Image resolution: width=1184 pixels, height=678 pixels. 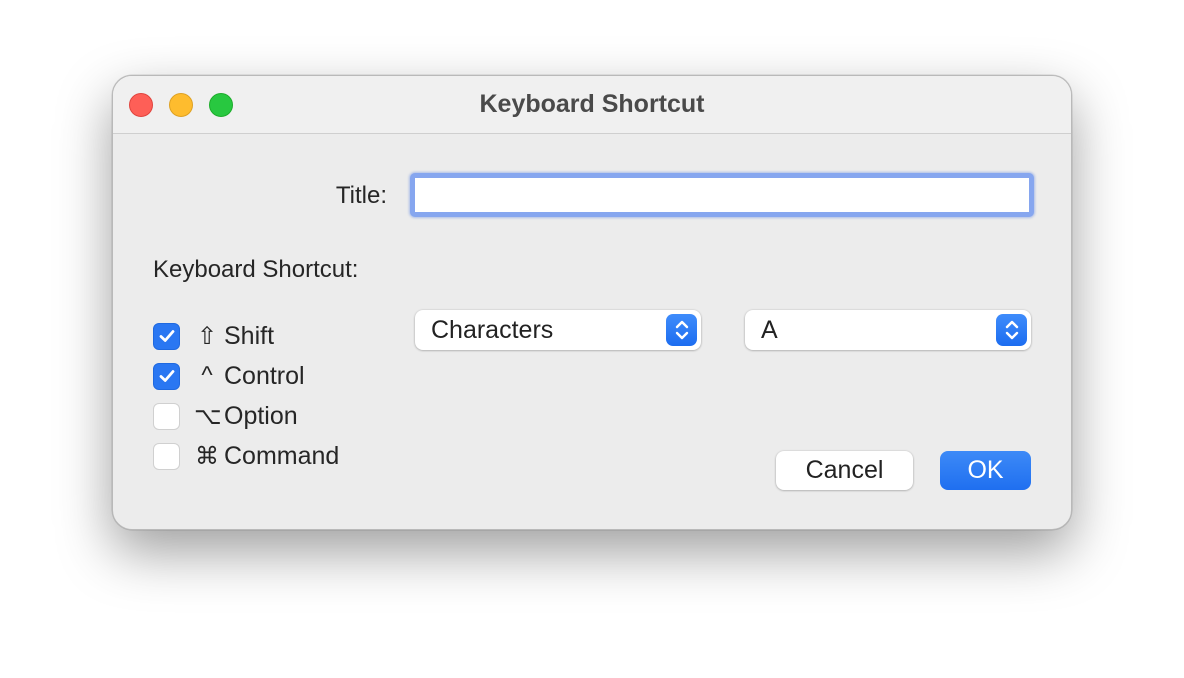 I want to click on shift-icon: ⇧, so click(x=207, y=336).